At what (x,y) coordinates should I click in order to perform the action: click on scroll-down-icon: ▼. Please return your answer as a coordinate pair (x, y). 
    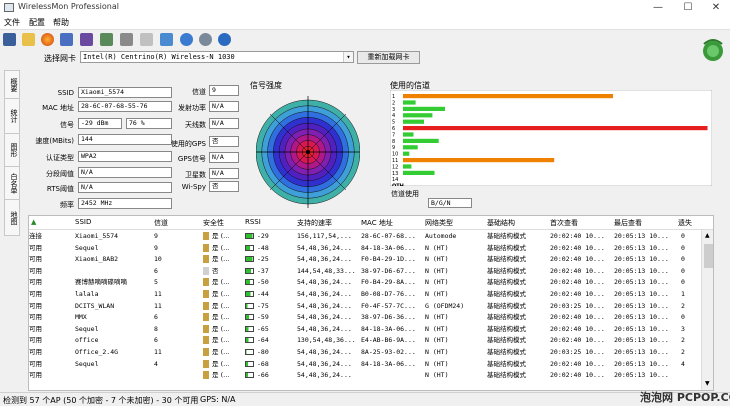
    Looking at the image, I should click on (707, 383).